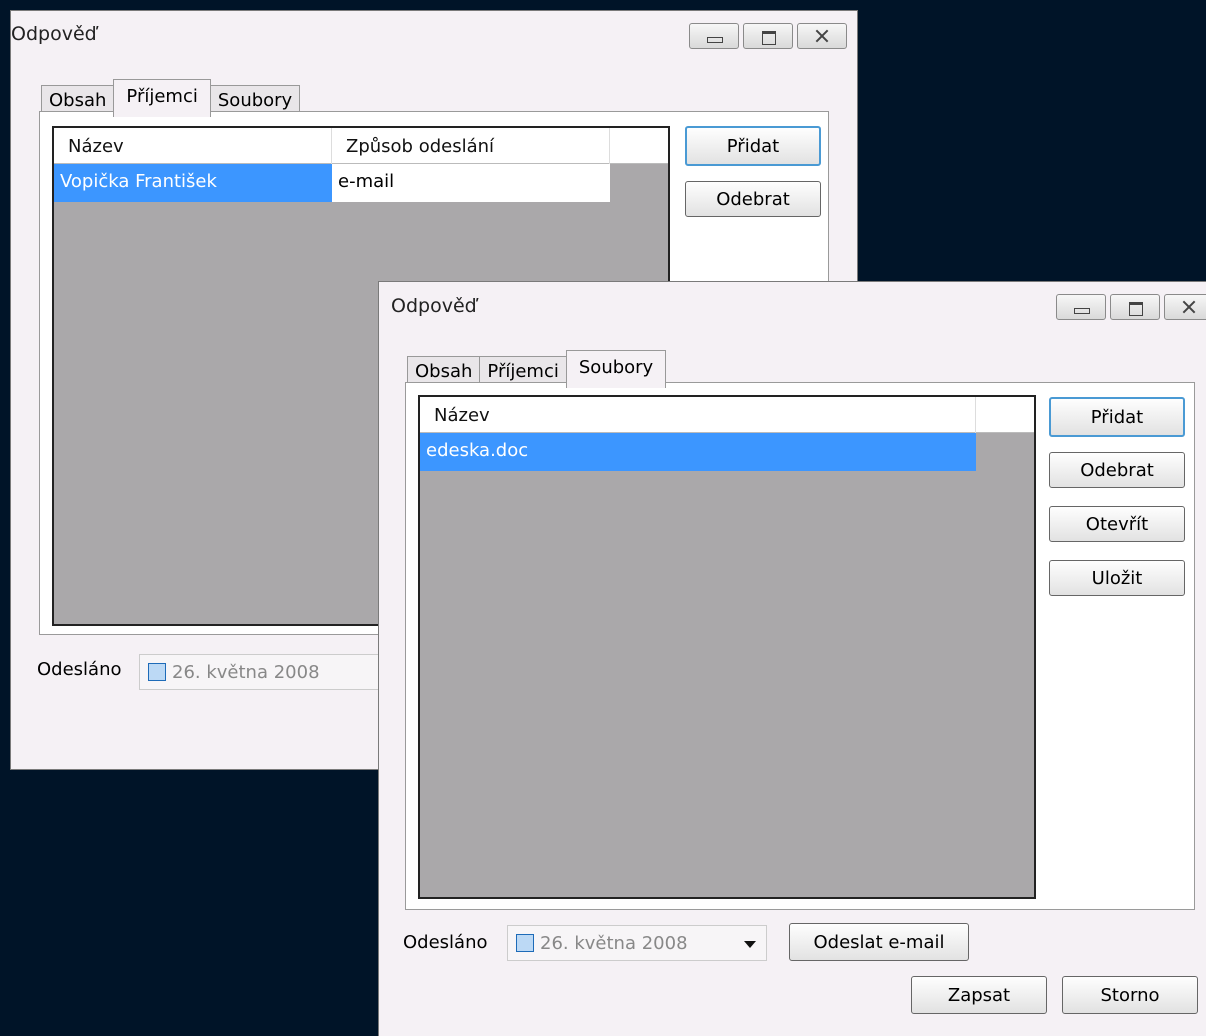 Image resolution: width=1206 pixels, height=1036 pixels. What do you see at coordinates (879, 942) in the screenshot?
I see `send-email-button: Odeslat e-mail` at bounding box center [879, 942].